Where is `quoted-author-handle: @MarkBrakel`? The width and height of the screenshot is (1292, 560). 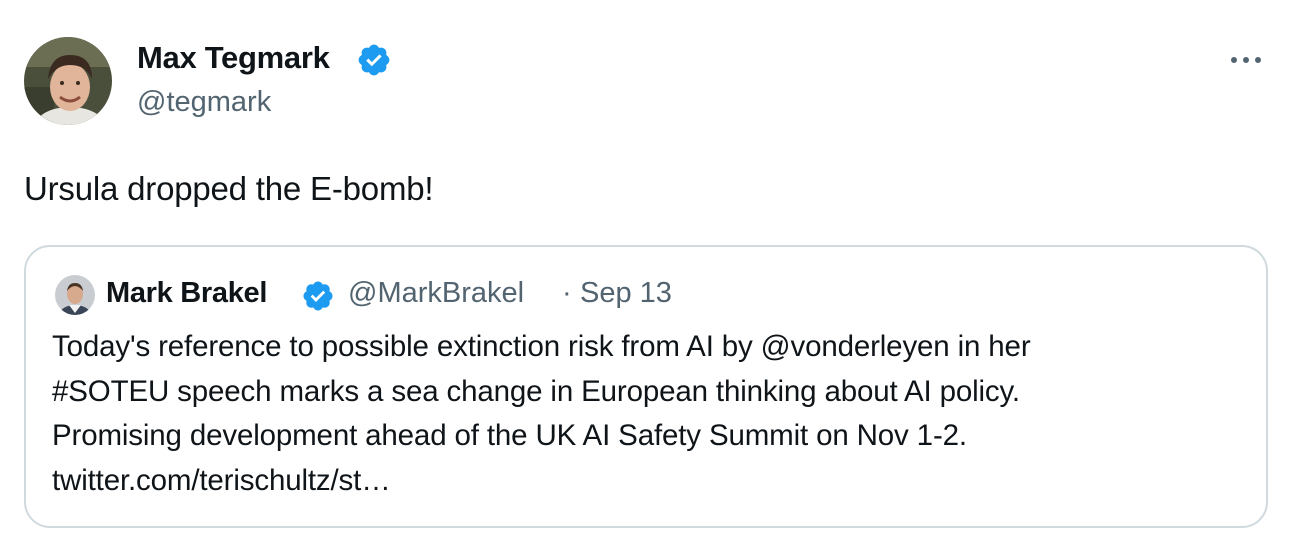
quoted-author-handle: @MarkBrakel is located at coordinates (436, 293).